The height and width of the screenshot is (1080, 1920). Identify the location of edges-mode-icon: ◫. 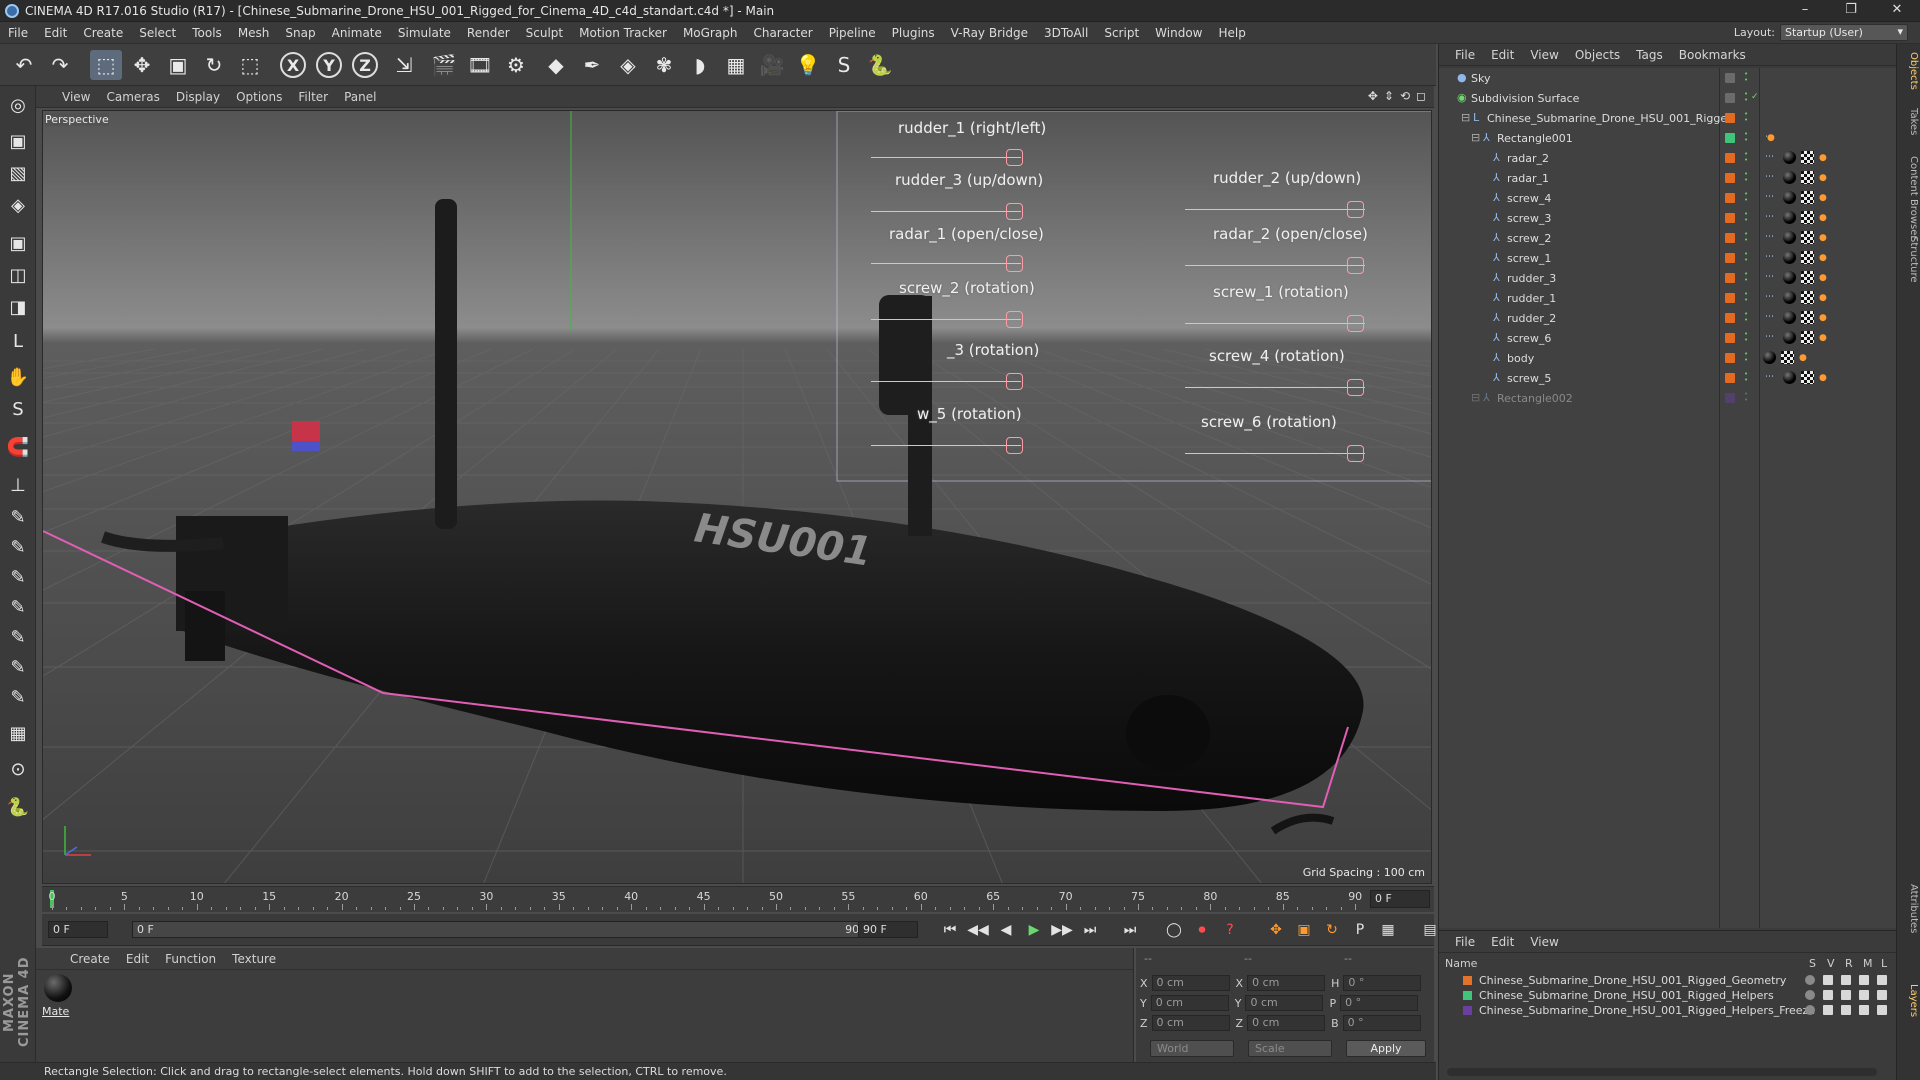
(18, 275).